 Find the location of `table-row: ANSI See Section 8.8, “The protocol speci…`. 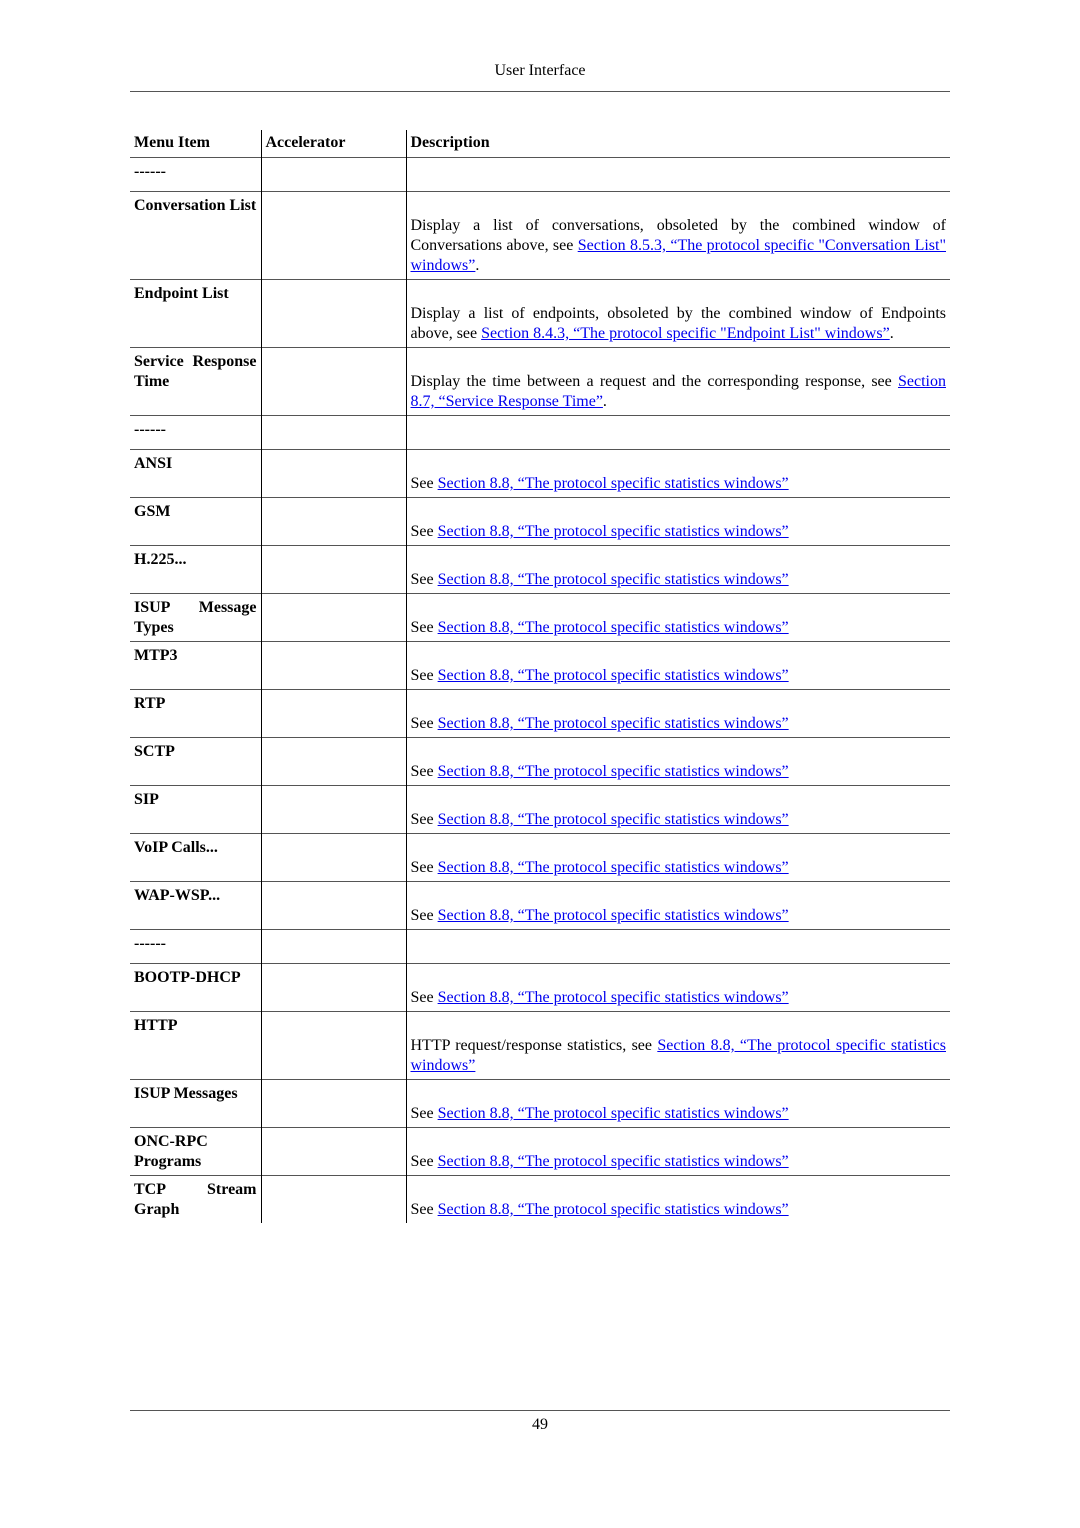

table-row: ANSI See Section 8.8, “The protocol speci… is located at coordinates (540, 473).